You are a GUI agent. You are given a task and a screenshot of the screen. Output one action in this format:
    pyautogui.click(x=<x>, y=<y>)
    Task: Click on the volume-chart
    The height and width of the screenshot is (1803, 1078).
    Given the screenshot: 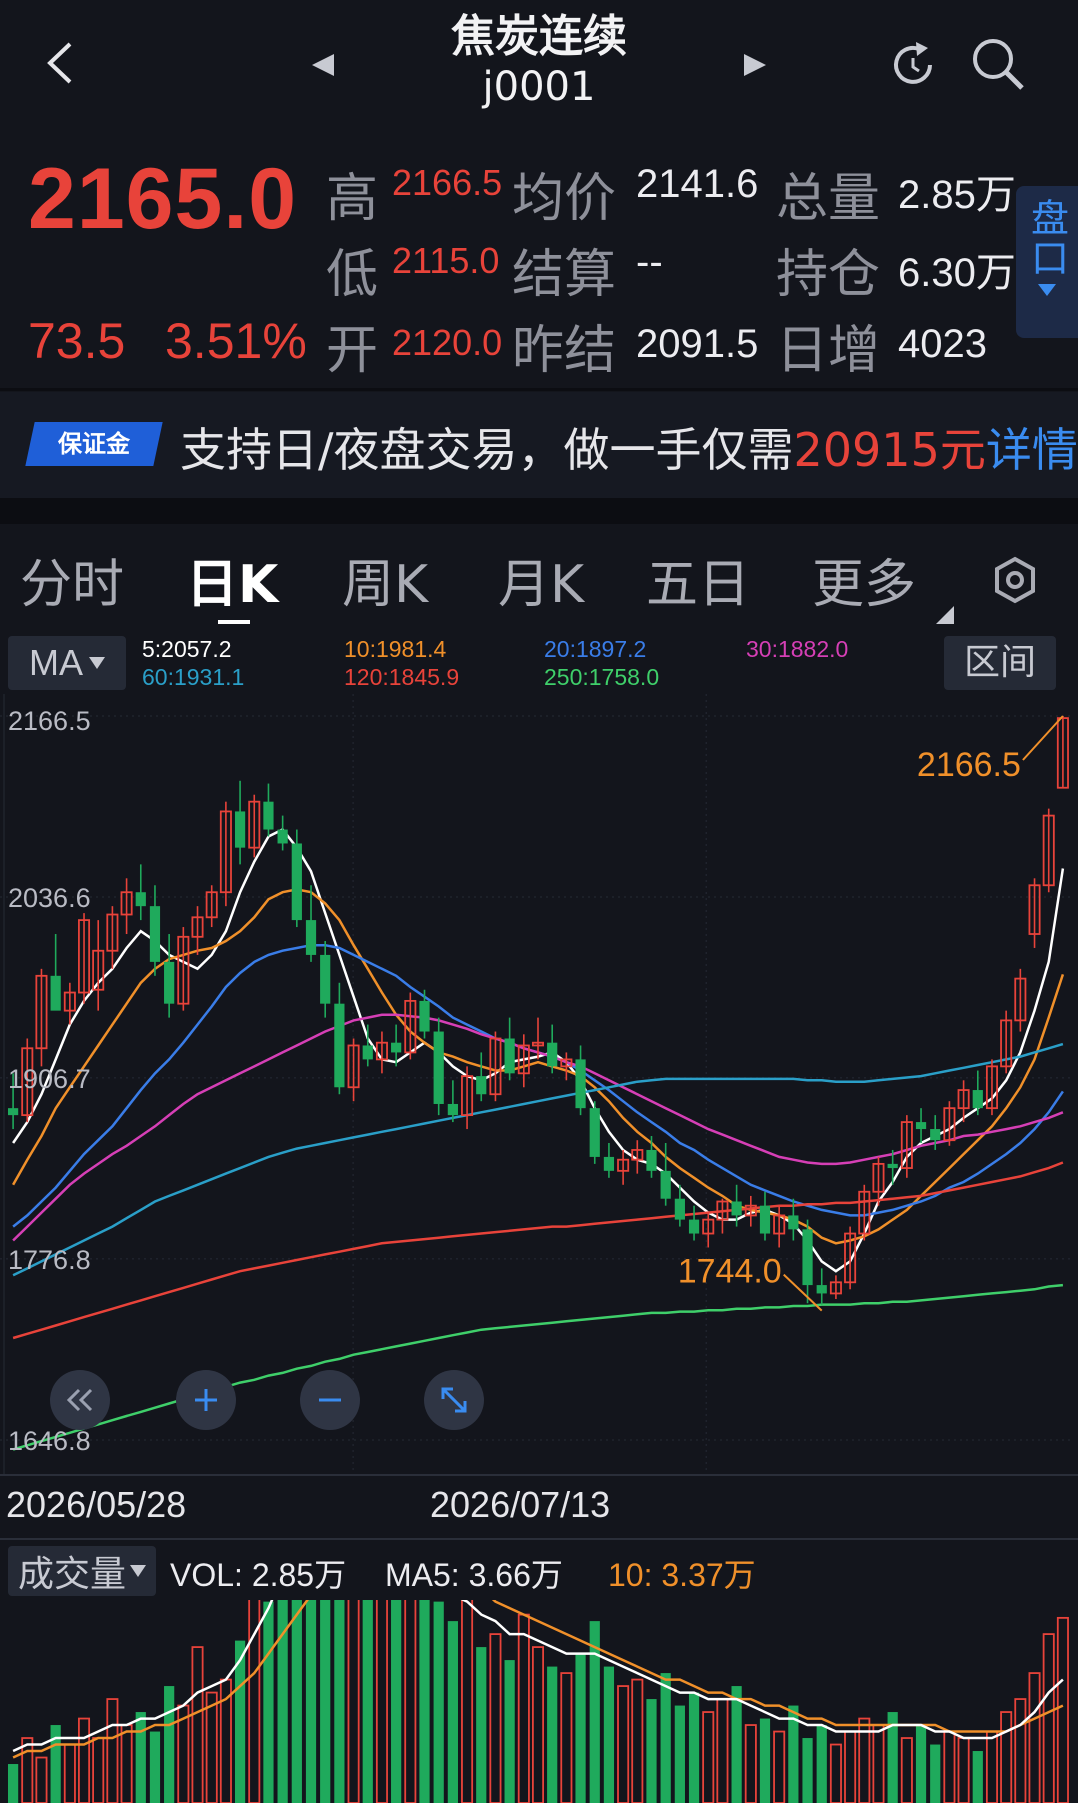 What is the action you would take?
    pyautogui.click(x=539, y=1701)
    